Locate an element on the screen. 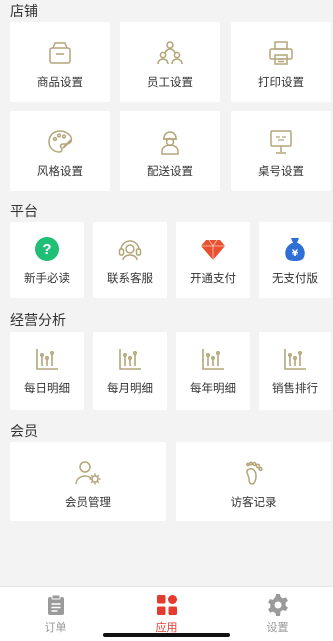 Image resolution: width=333 pixels, height=641 pixels. headset-icon is located at coordinates (130, 249).